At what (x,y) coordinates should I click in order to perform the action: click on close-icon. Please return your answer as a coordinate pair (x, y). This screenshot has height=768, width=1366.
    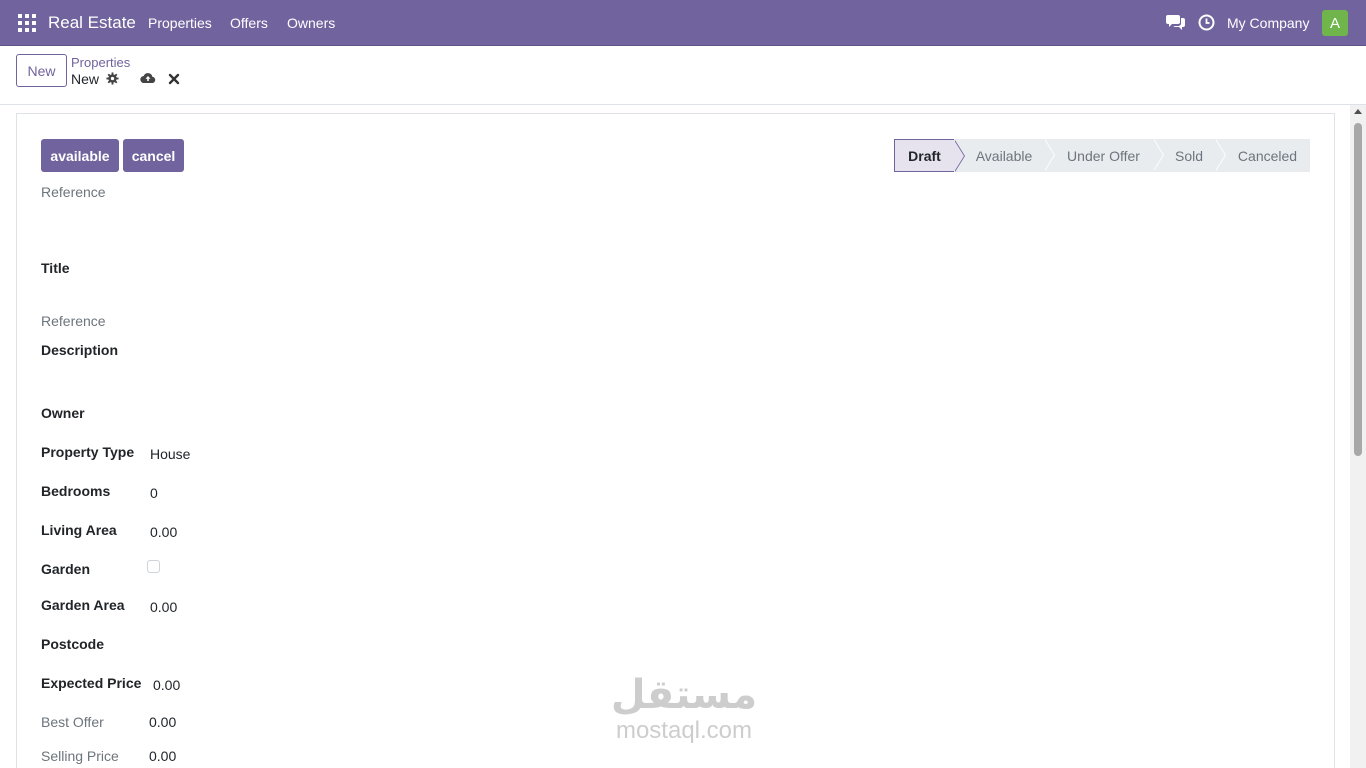
    Looking at the image, I should click on (174, 79).